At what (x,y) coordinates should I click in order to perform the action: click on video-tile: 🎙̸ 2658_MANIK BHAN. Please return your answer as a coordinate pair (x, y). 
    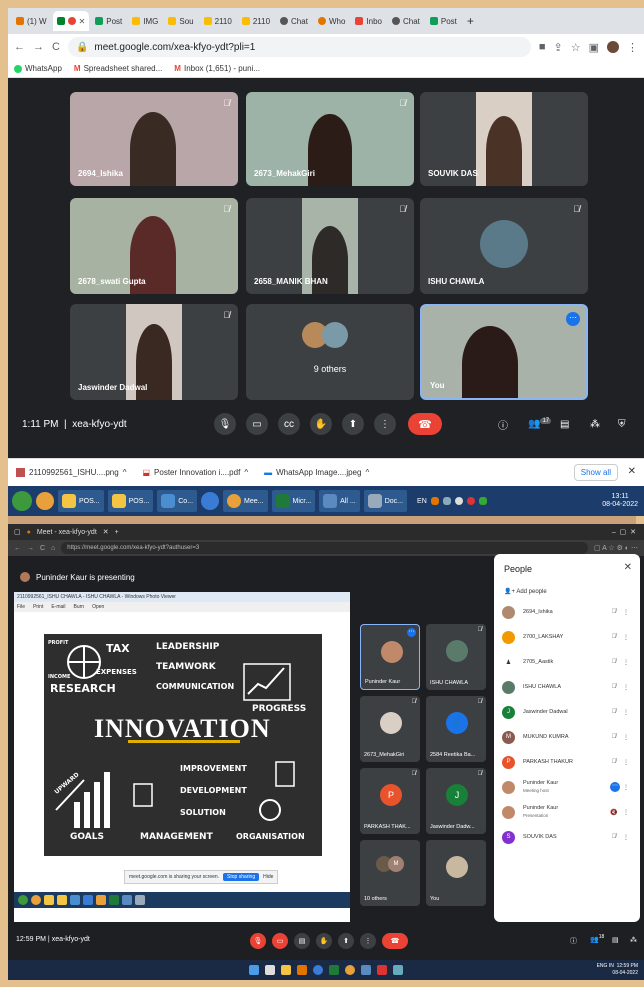
    Looking at the image, I should click on (330, 246).